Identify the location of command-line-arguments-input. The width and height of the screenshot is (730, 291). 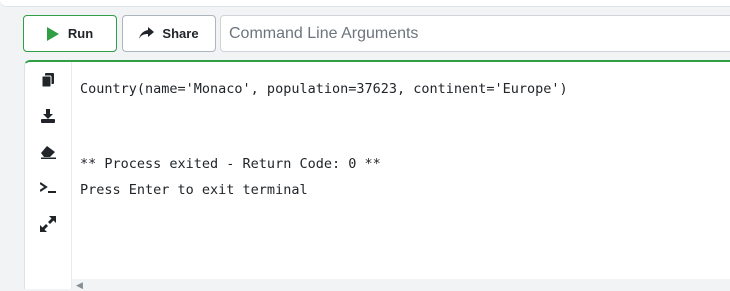
(475, 33).